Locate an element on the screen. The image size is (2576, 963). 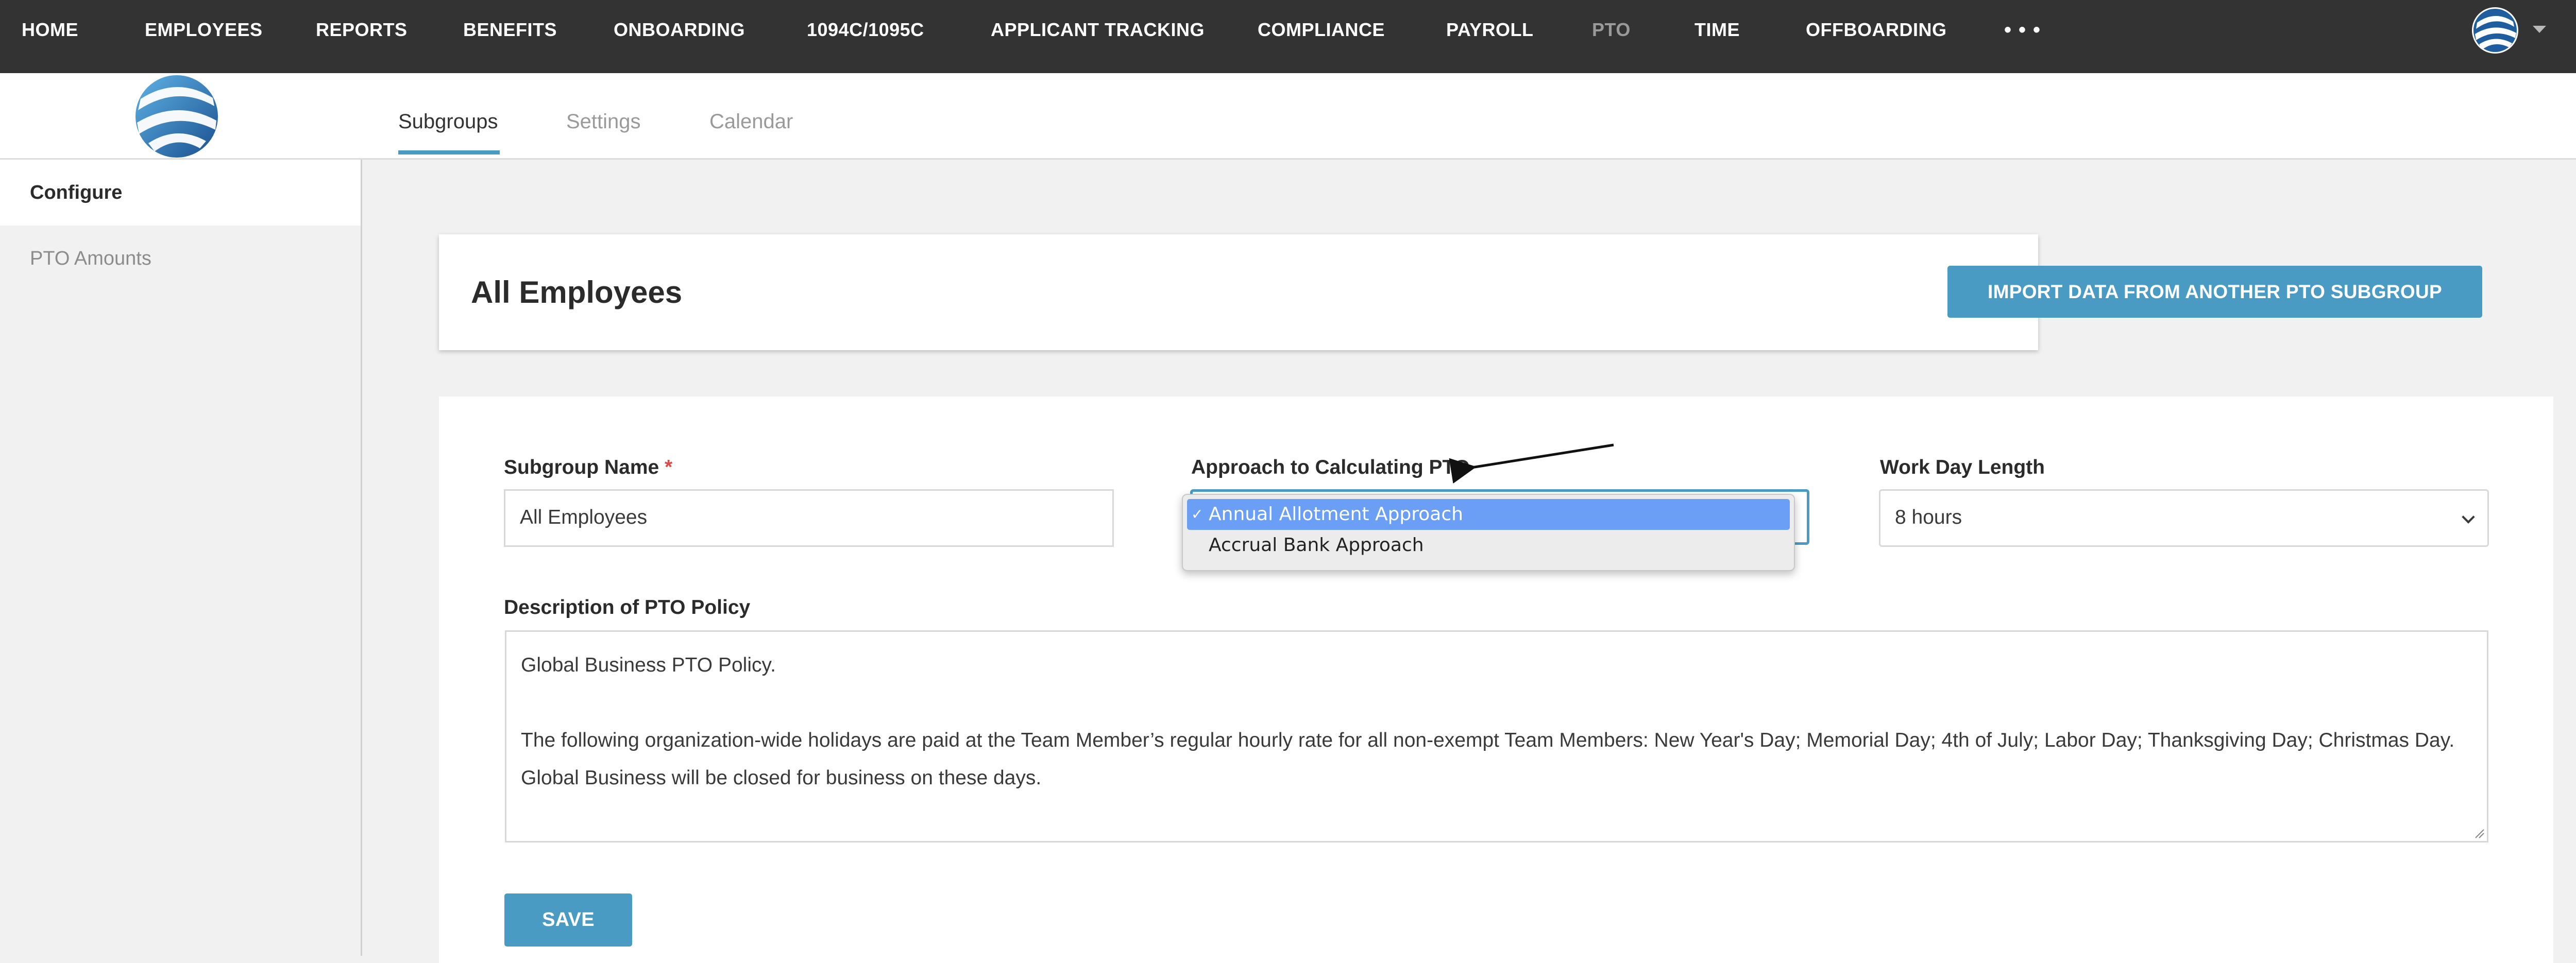
nav-item-payroll: PAYROLL is located at coordinates (1490, 30).